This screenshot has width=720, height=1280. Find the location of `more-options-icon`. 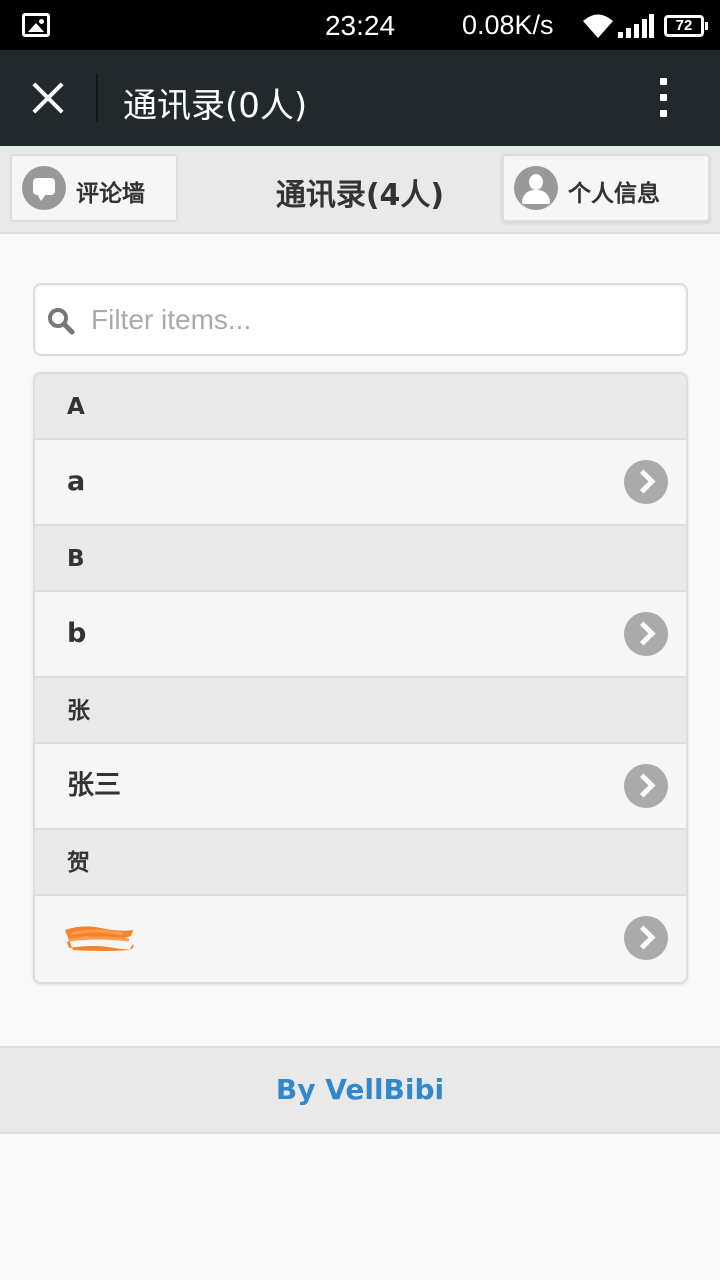

more-options-icon is located at coordinates (664, 98).